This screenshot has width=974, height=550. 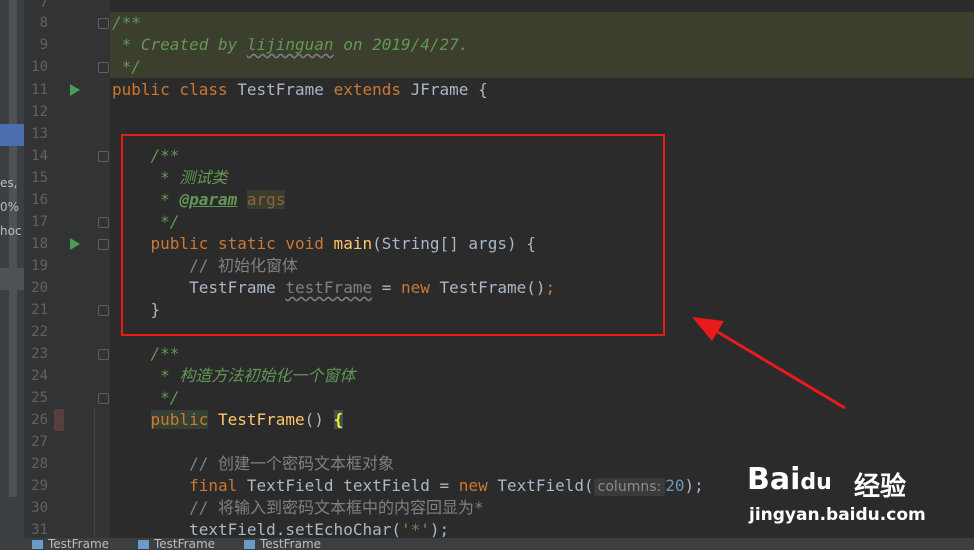 I want to click on code-text: (), so click(x=319, y=419).